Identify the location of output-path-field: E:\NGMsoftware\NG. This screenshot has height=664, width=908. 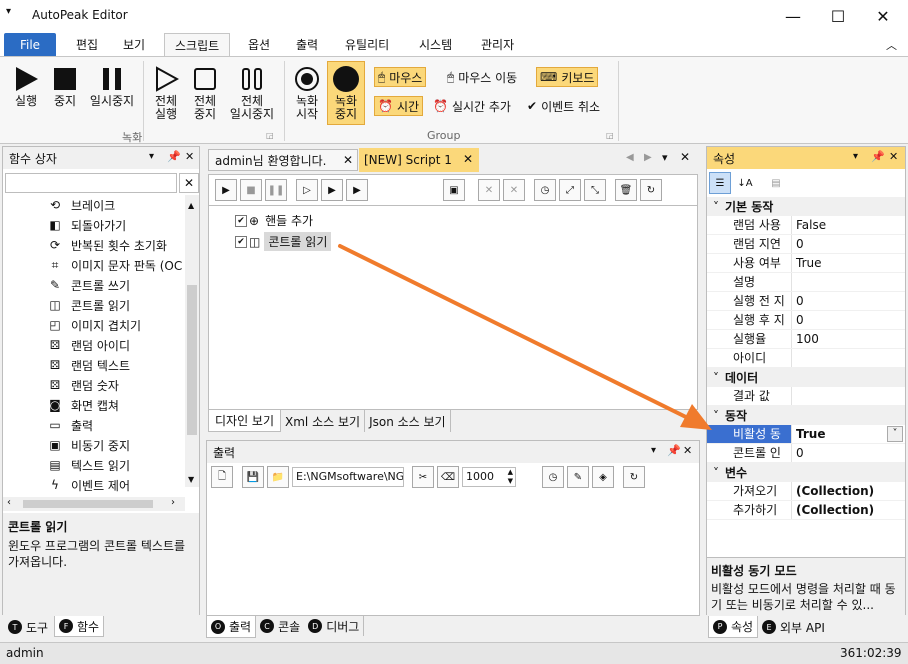
(348, 477).